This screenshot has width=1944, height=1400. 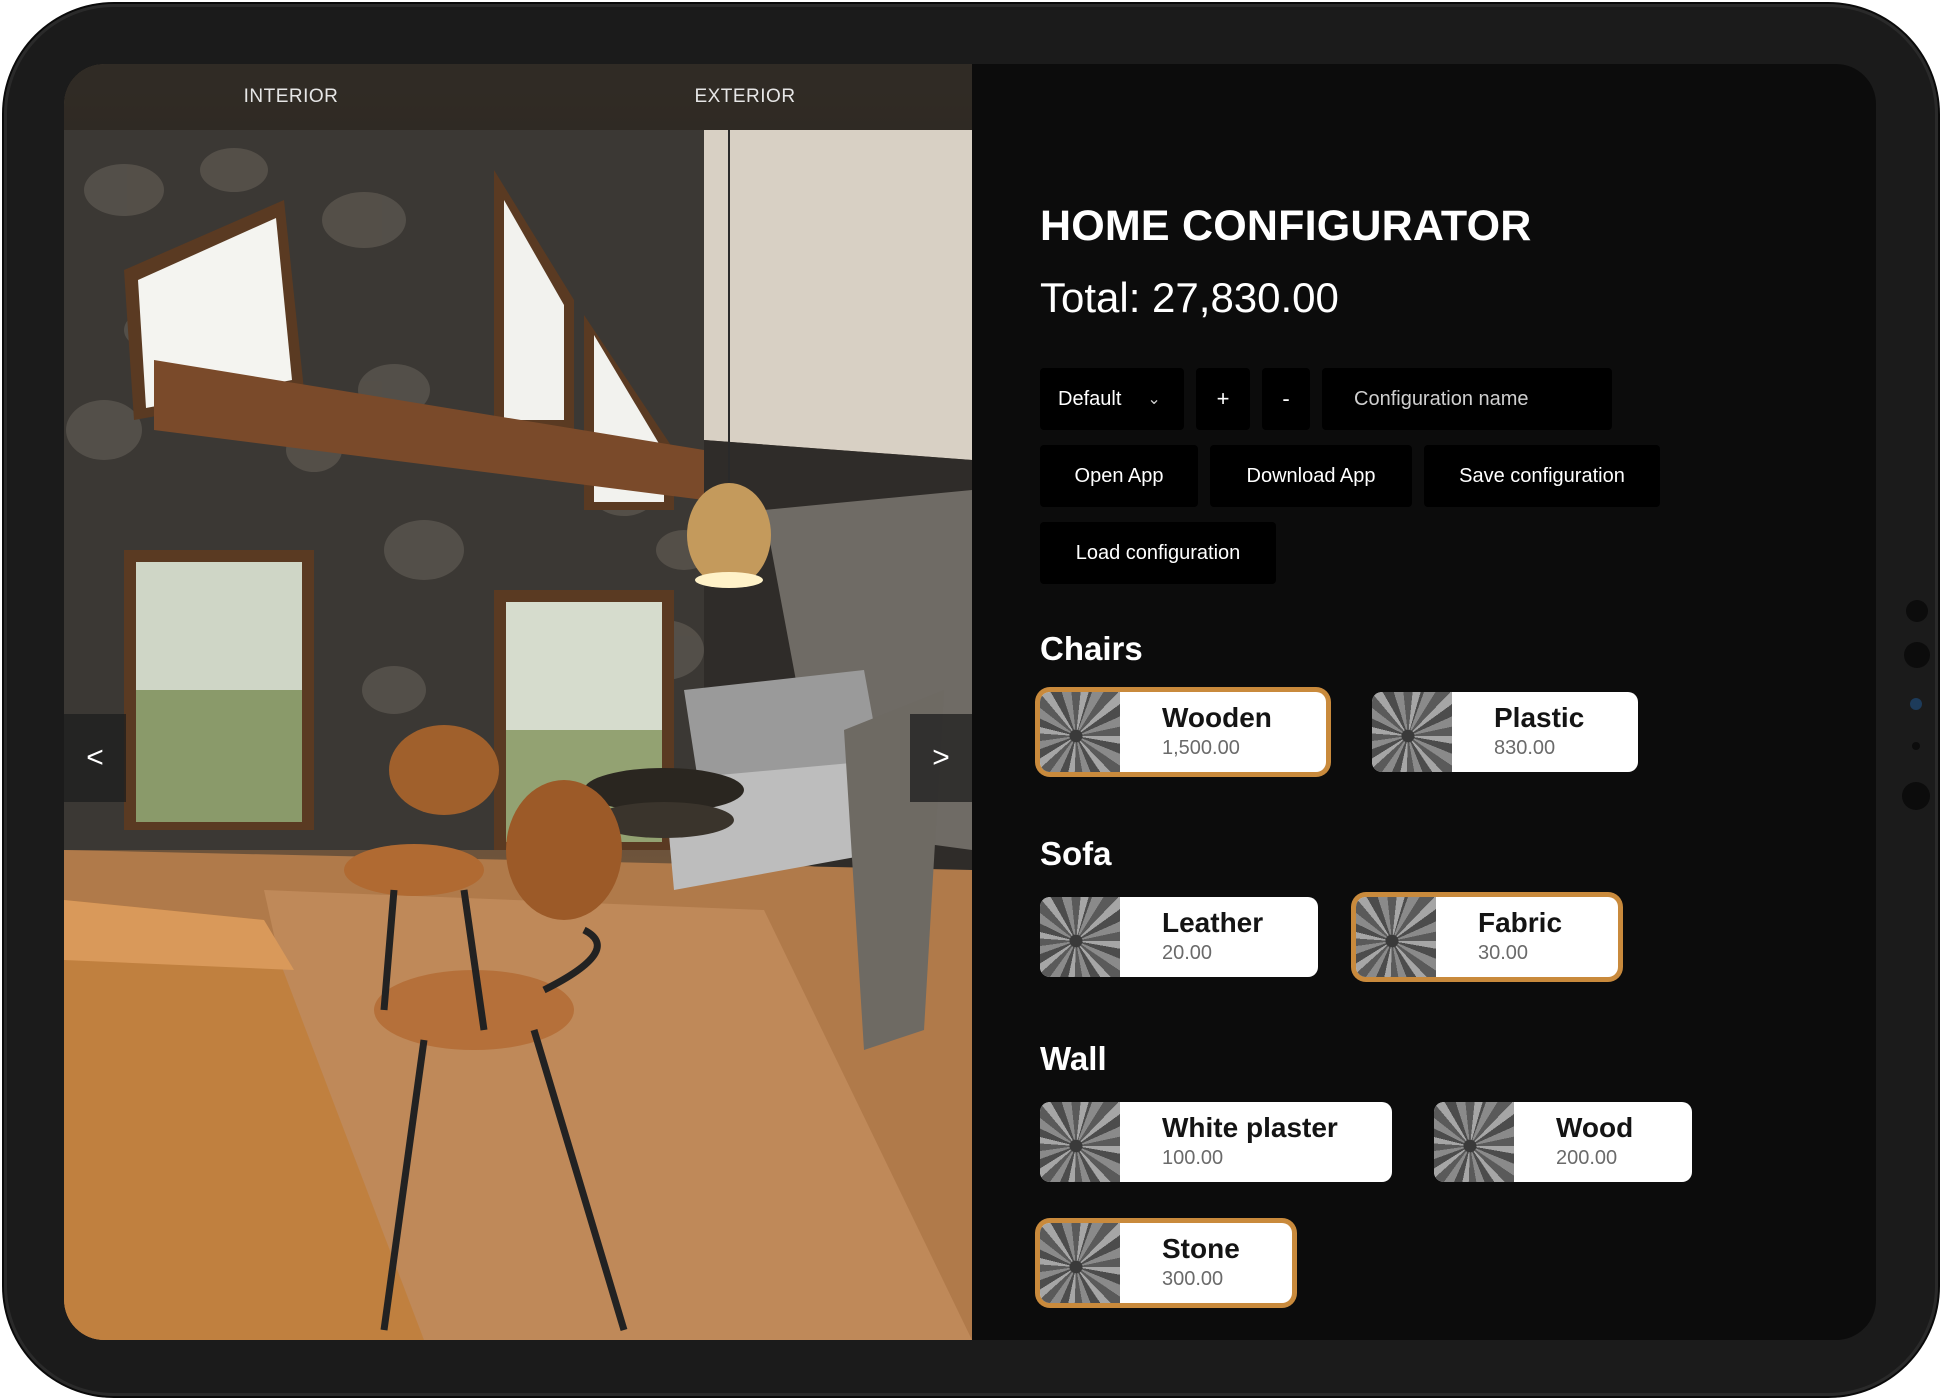 I want to click on option-wall-wood: Wood 200.00, so click(x=1563, y=1142).